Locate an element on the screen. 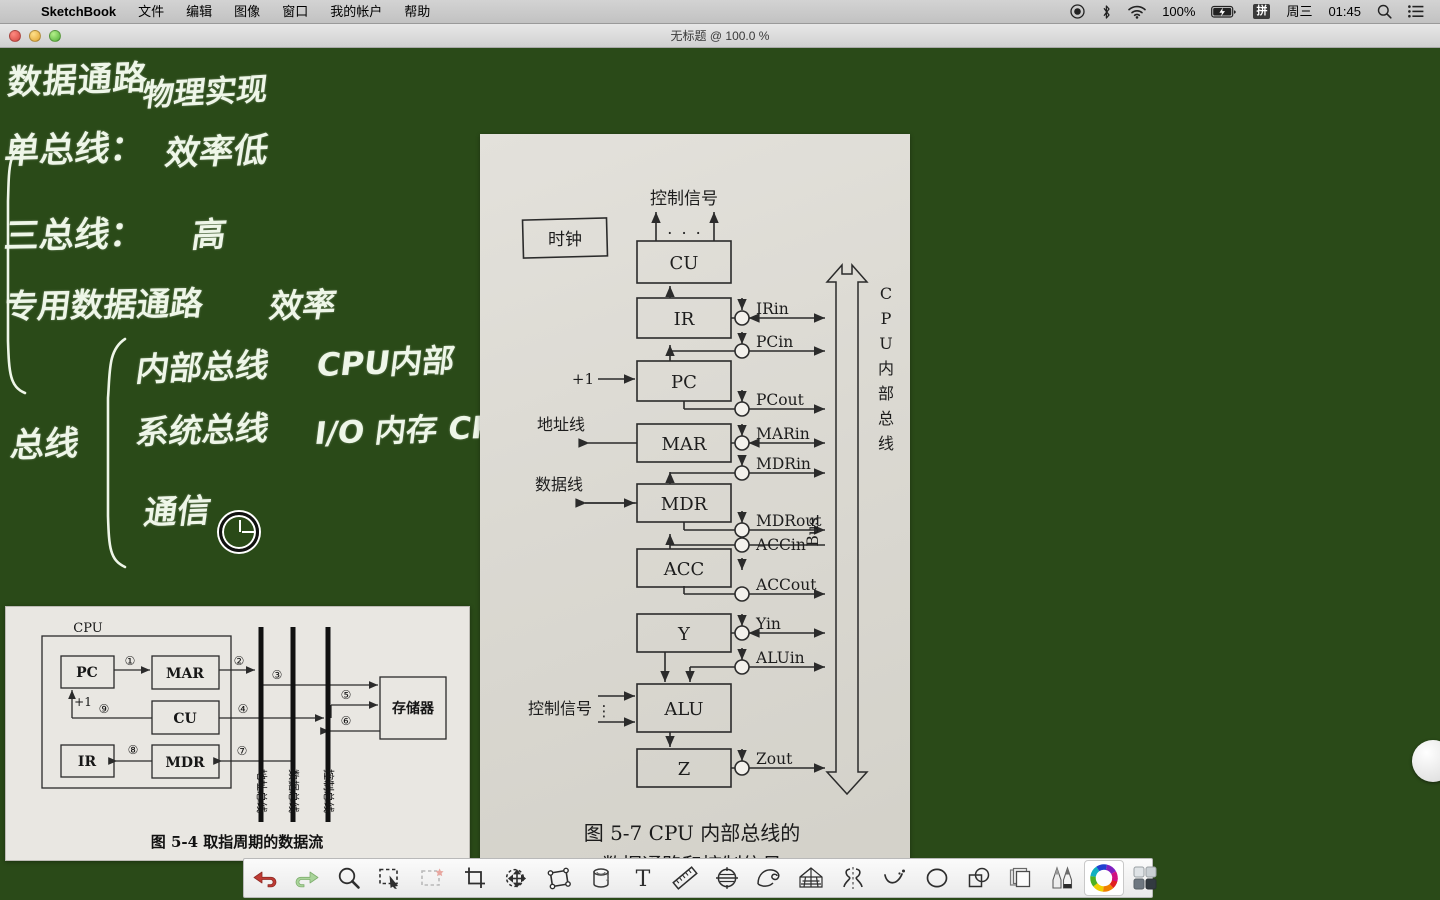 This screenshot has width=1440, height=900. svg-text: T is located at coordinates (643, 878).